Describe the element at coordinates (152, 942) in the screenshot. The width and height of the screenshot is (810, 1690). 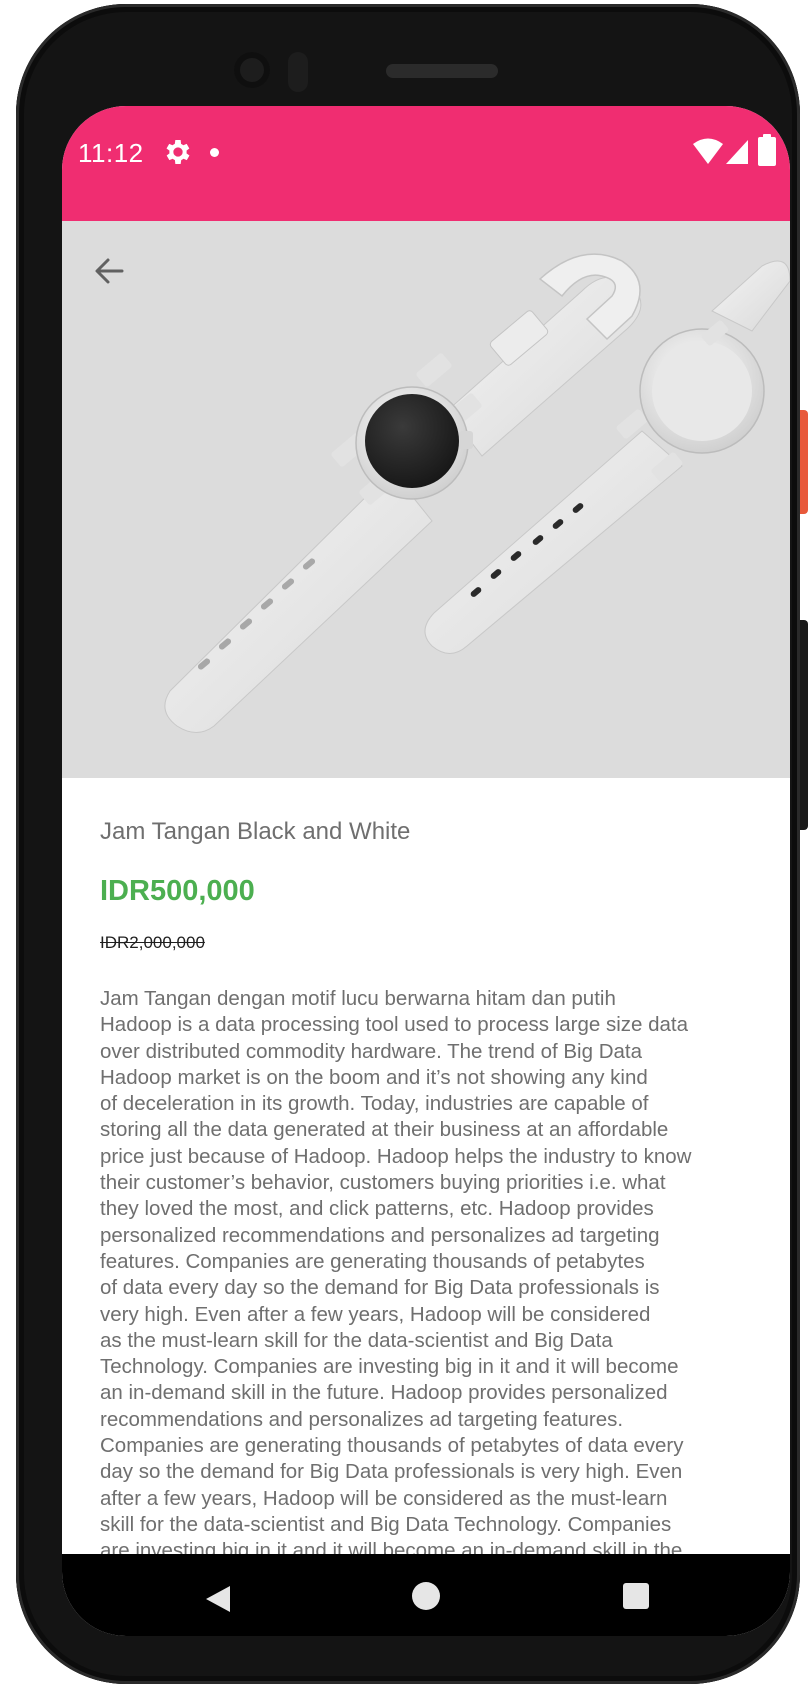
I see `original-price: IDR2,000,000` at that location.